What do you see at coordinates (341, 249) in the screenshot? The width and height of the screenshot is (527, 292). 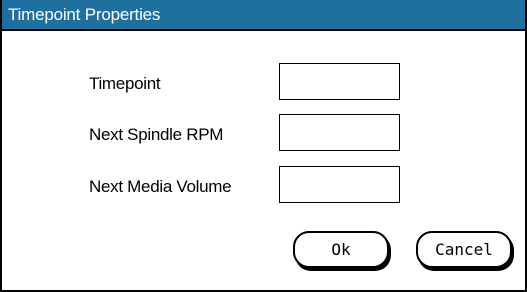 I see `ok-button: Ok` at bounding box center [341, 249].